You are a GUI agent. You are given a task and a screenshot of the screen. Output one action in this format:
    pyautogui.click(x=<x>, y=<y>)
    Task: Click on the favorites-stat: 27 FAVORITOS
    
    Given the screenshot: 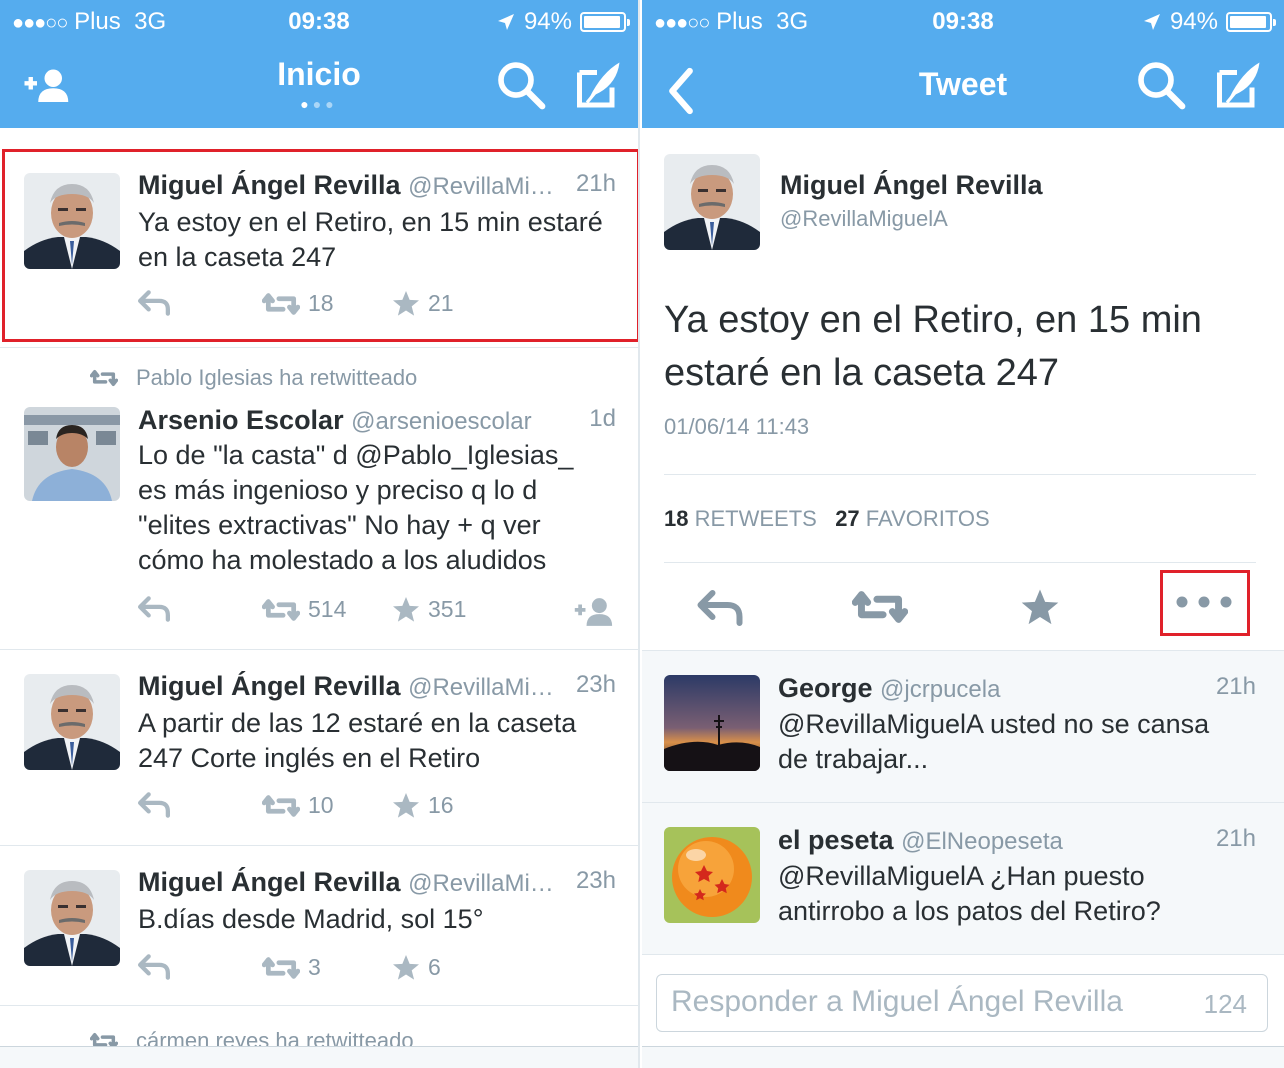 What is the action you would take?
    pyautogui.click(x=912, y=518)
    